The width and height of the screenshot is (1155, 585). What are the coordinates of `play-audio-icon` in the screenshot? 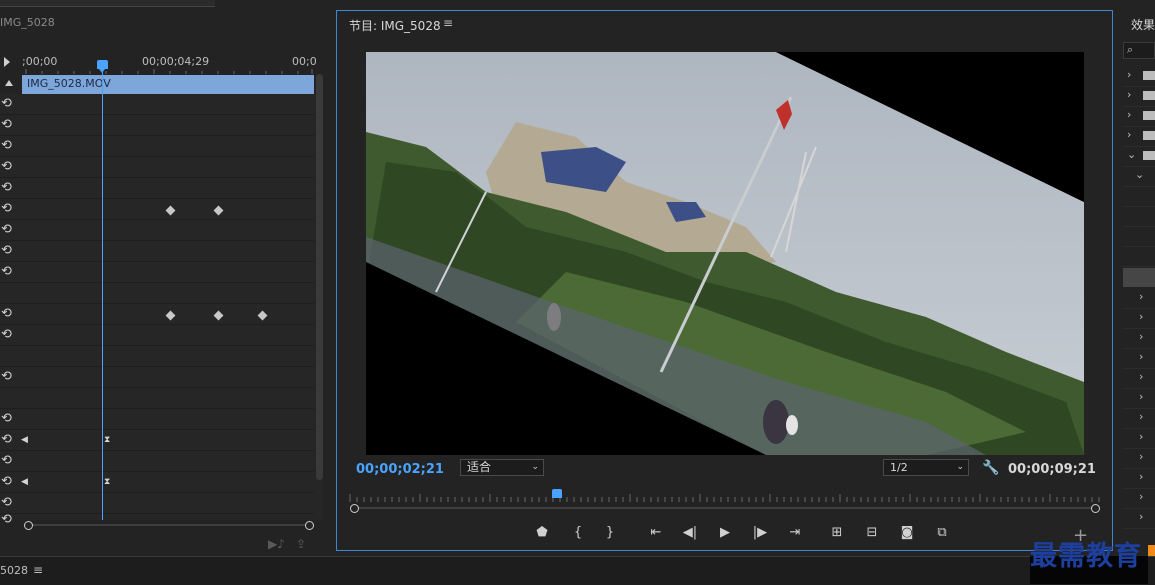 It's located at (7, 62).